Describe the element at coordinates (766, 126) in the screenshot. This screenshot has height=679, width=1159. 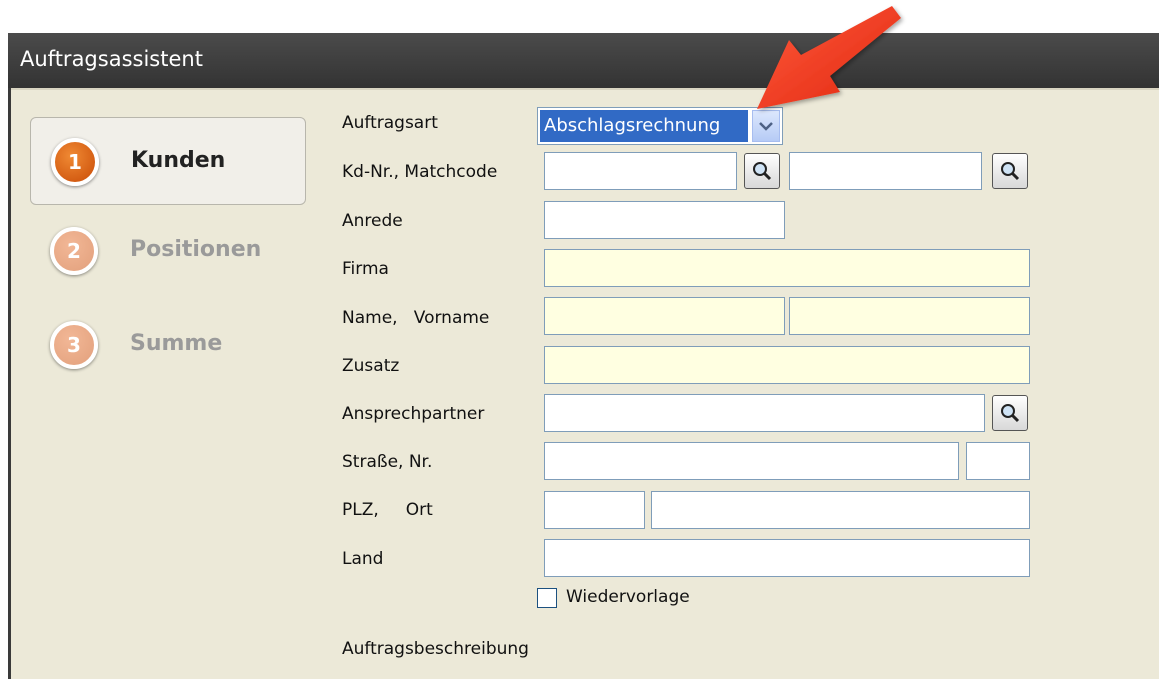
I see `chevron-down-icon` at that location.